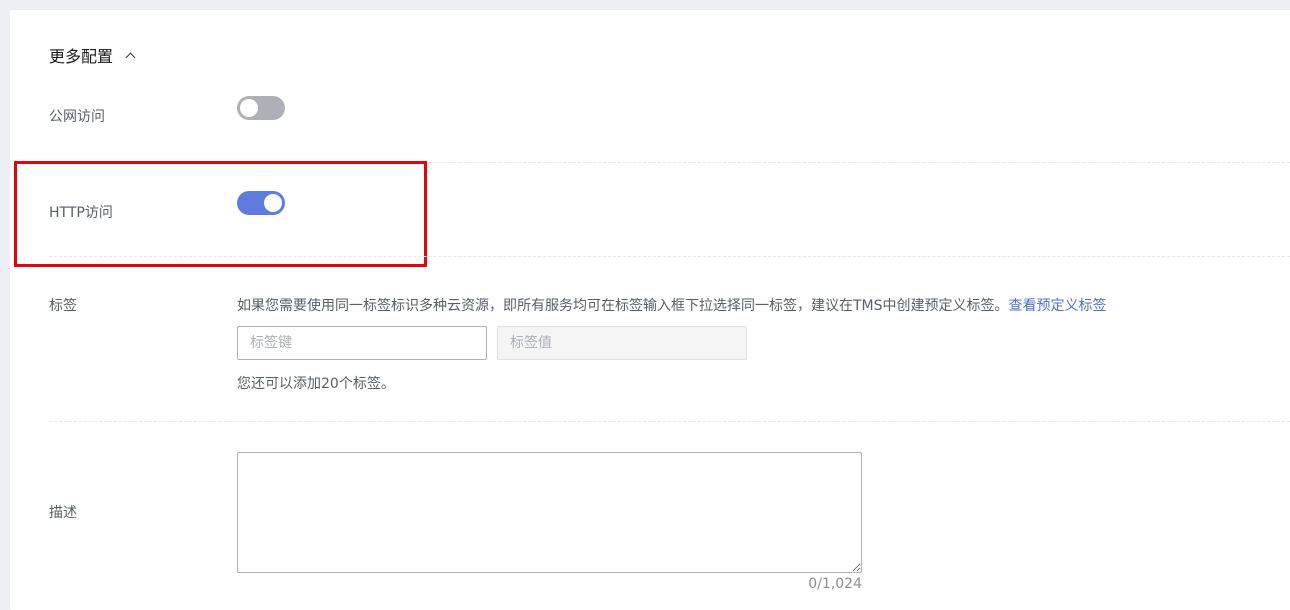 The width and height of the screenshot is (1290, 610). I want to click on public-access-label: 公网访问, so click(77, 117).